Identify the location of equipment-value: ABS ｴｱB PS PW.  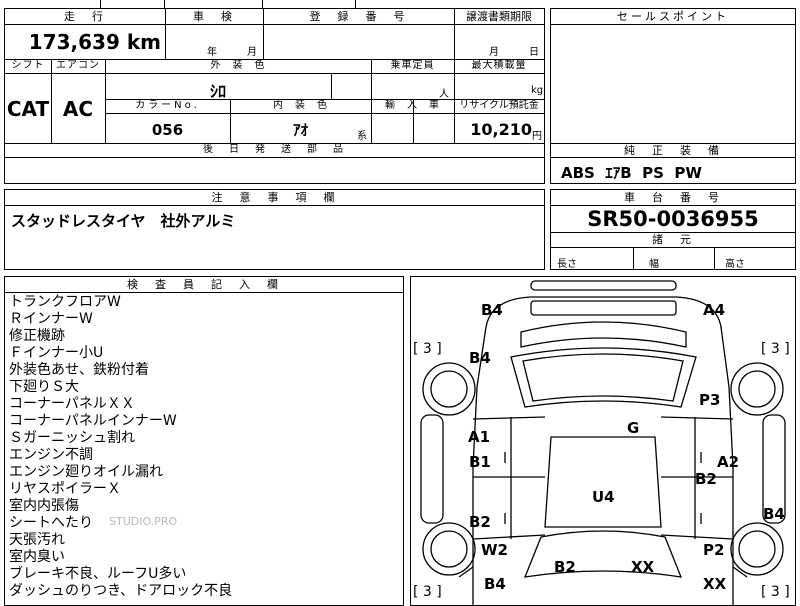
(631, 173).